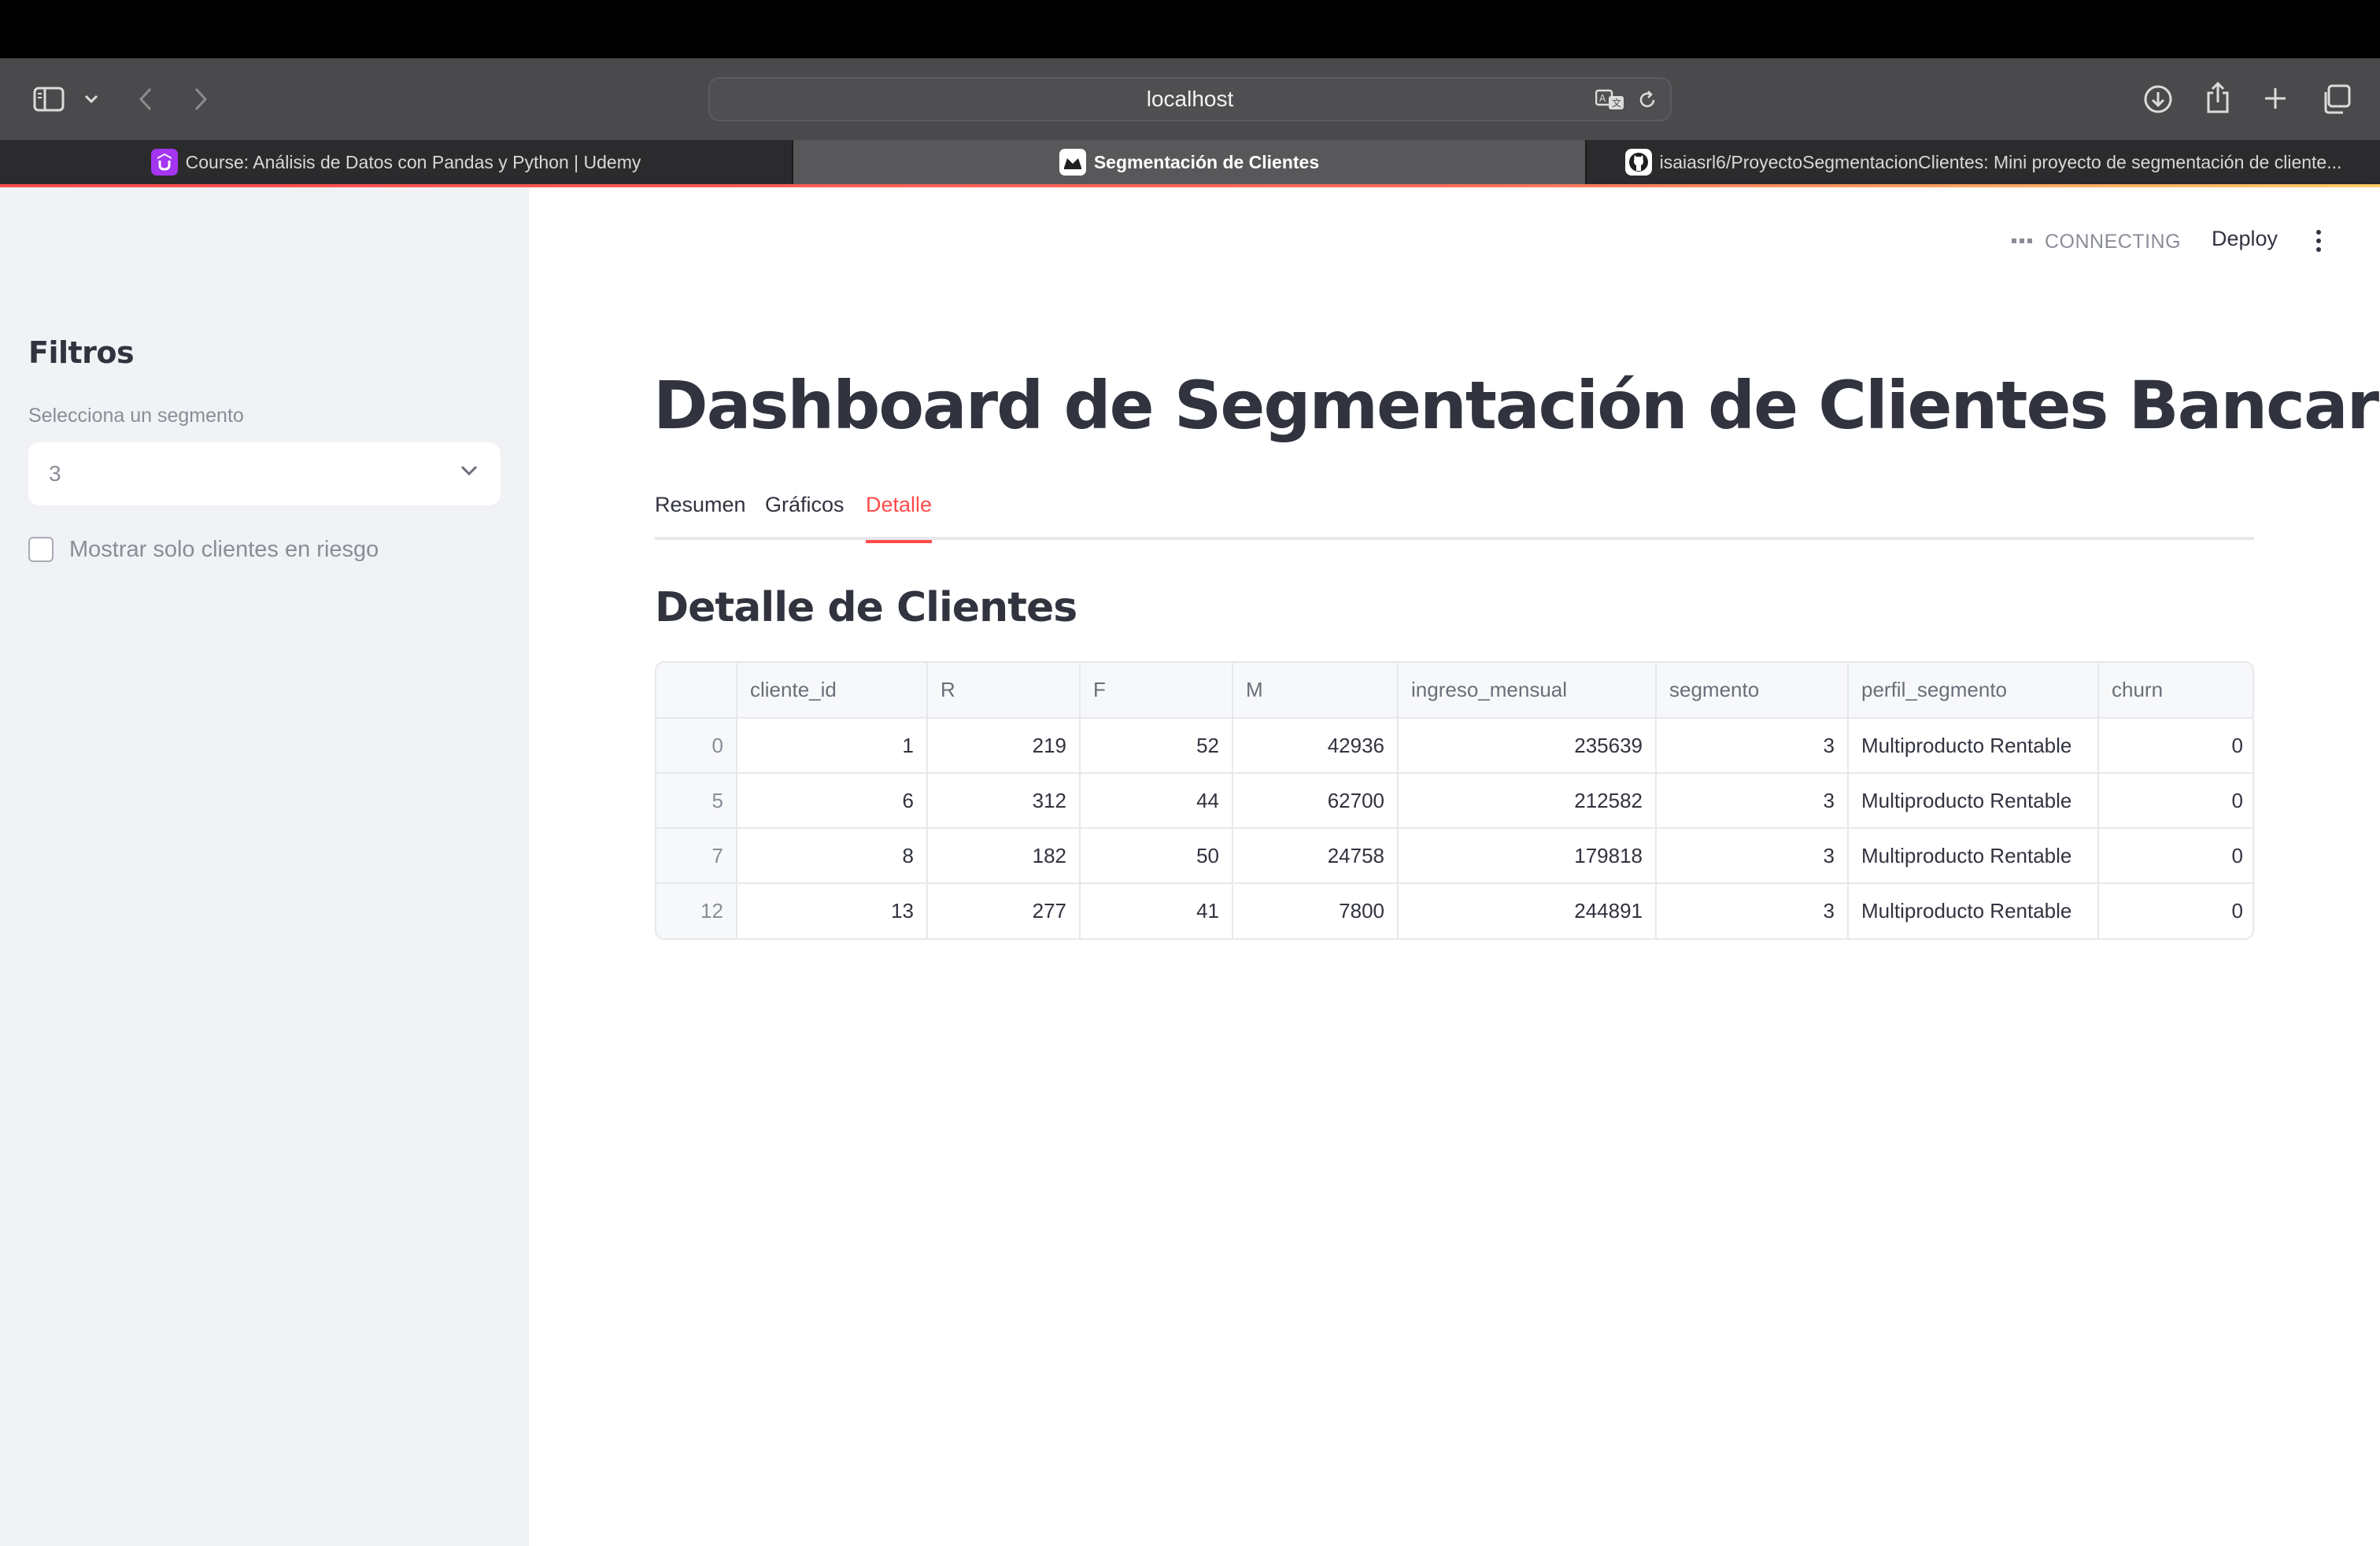 The image size is (2380, 1546). Describe the element at coordinates (1527, 910) in the screenshot. I see `table-cell: 244891` at that location.